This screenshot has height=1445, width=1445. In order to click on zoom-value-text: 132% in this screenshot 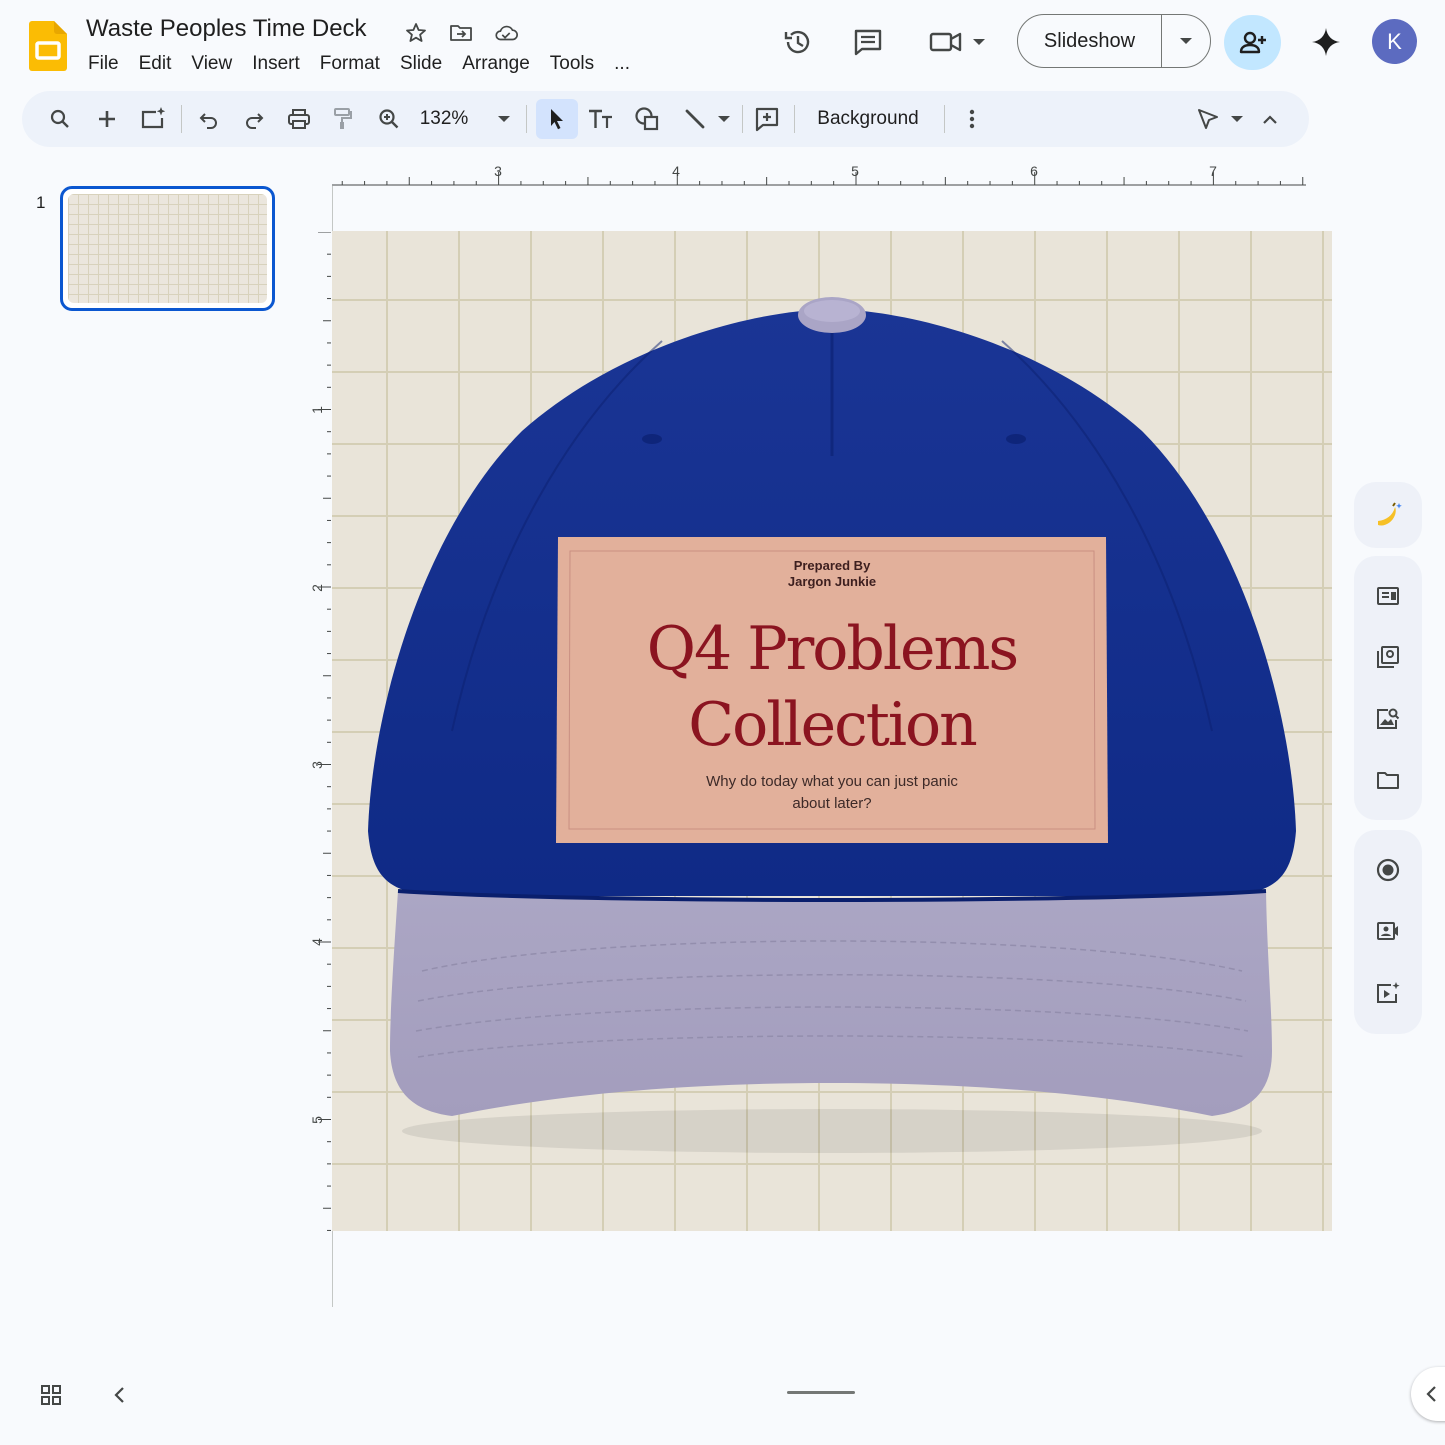, I will do `click(444, 118)`.